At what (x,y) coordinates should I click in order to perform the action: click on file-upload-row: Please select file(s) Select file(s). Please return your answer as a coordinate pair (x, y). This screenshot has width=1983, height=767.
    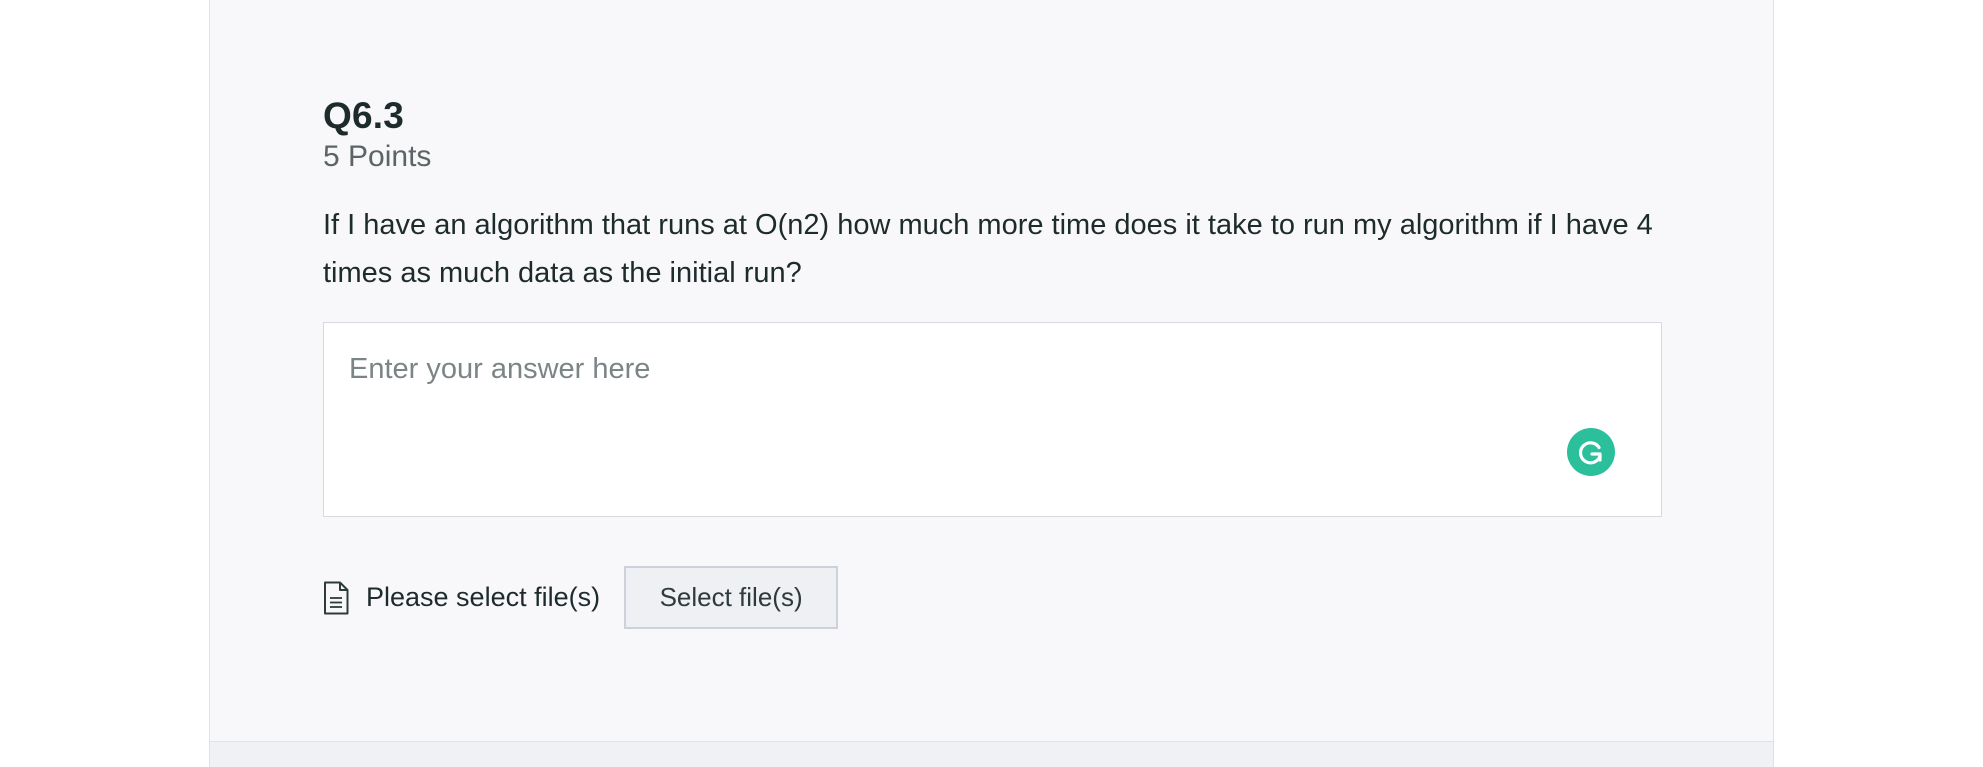
    Looking at the image, I should click on (581, 597).